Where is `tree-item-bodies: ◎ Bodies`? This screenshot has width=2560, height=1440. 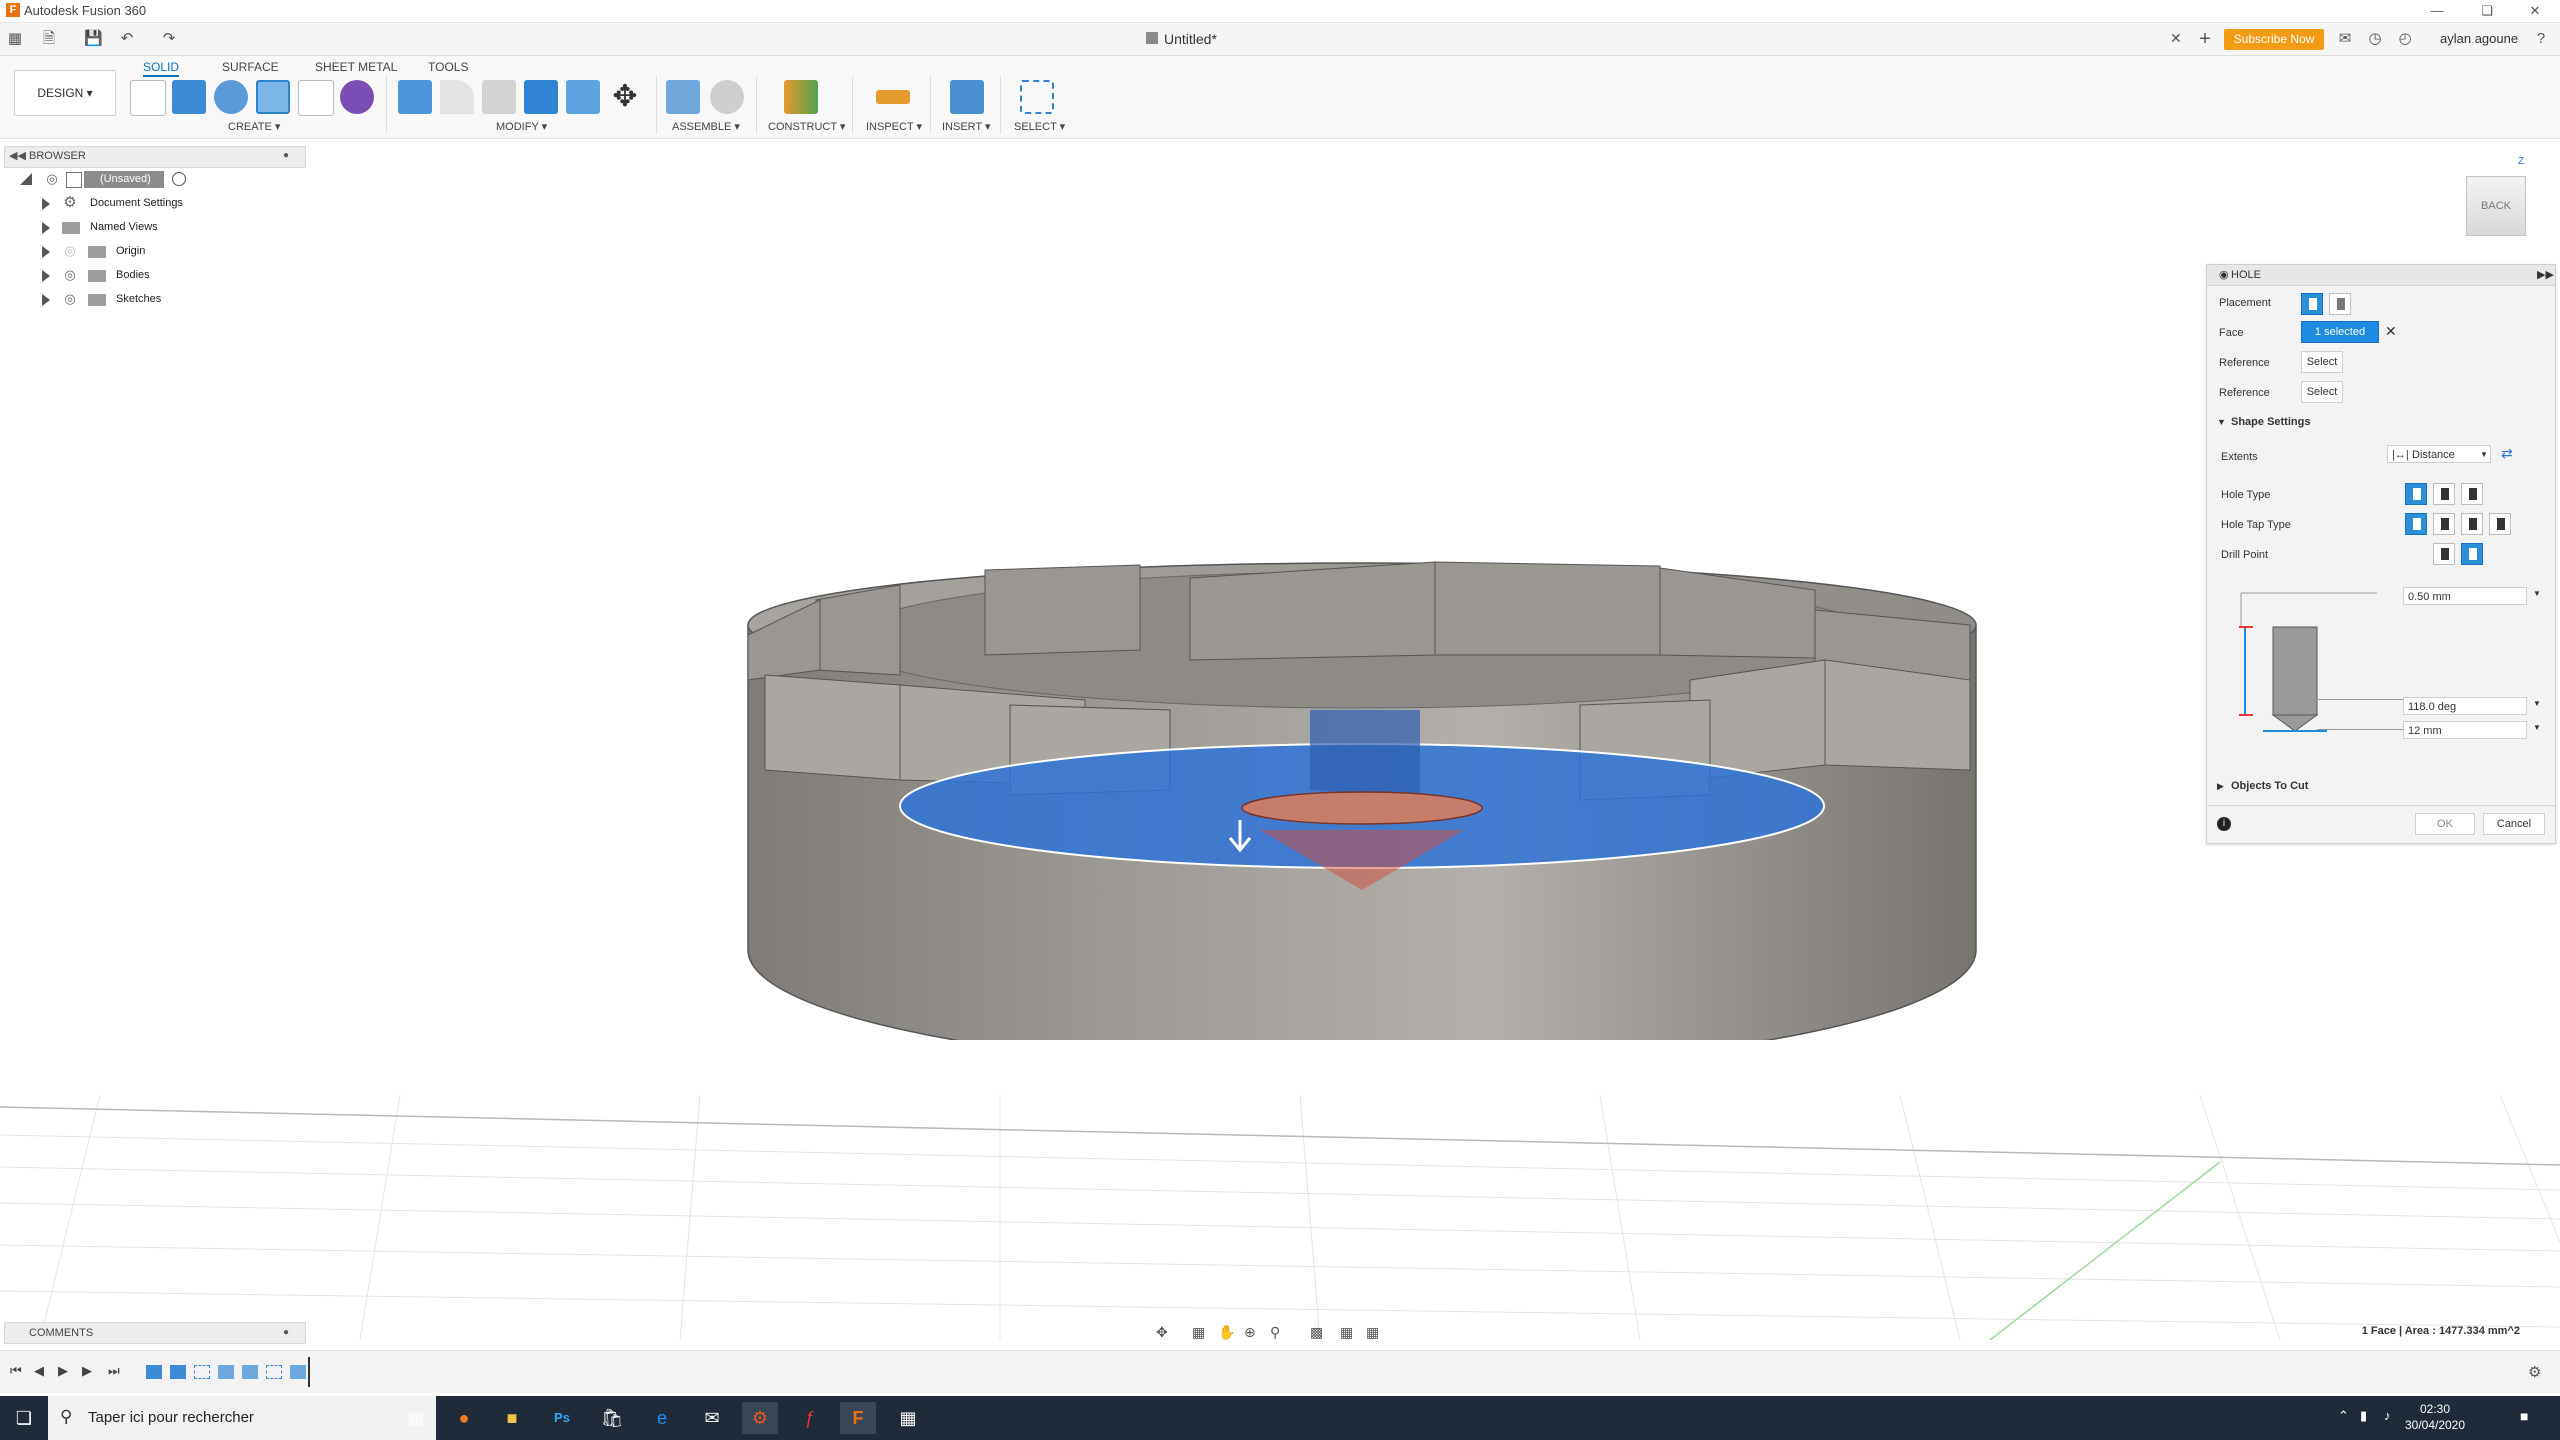
tree-item-bodies: ◎ Bodies is located at coordinates (154, 276).